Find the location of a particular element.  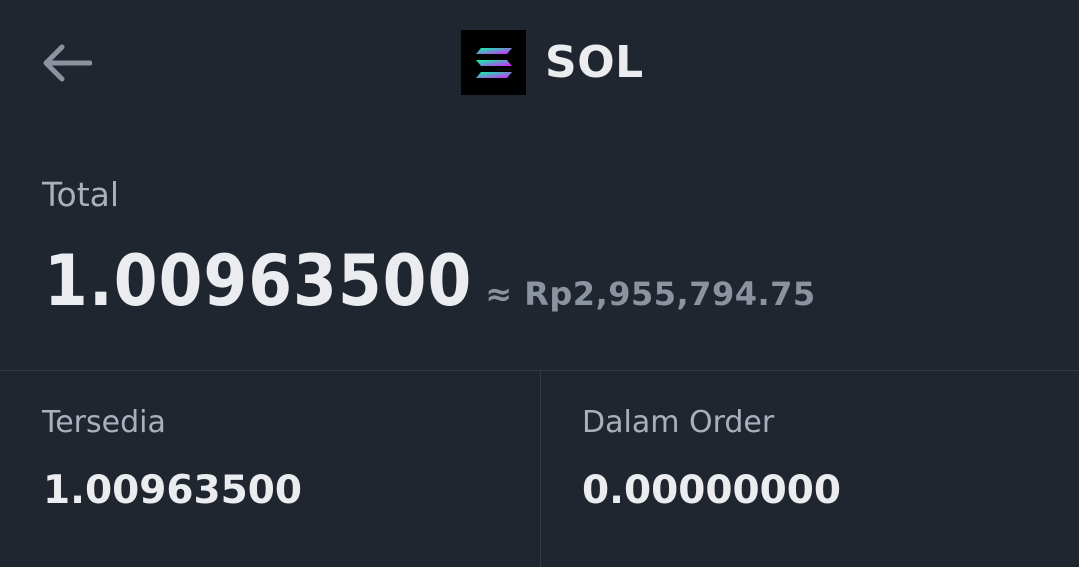

solana-logo-icon is located at coordinates (493, 62).